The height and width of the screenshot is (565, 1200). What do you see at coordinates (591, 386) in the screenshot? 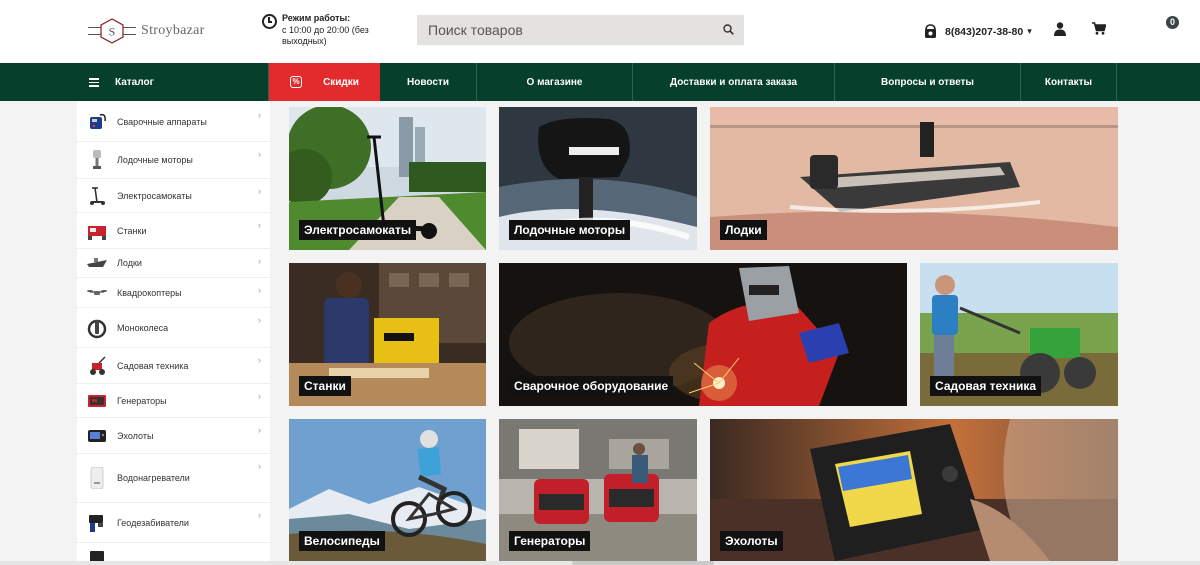
I see `tile-caption: Сварочное оборудование` at bounding box center [591, 386].